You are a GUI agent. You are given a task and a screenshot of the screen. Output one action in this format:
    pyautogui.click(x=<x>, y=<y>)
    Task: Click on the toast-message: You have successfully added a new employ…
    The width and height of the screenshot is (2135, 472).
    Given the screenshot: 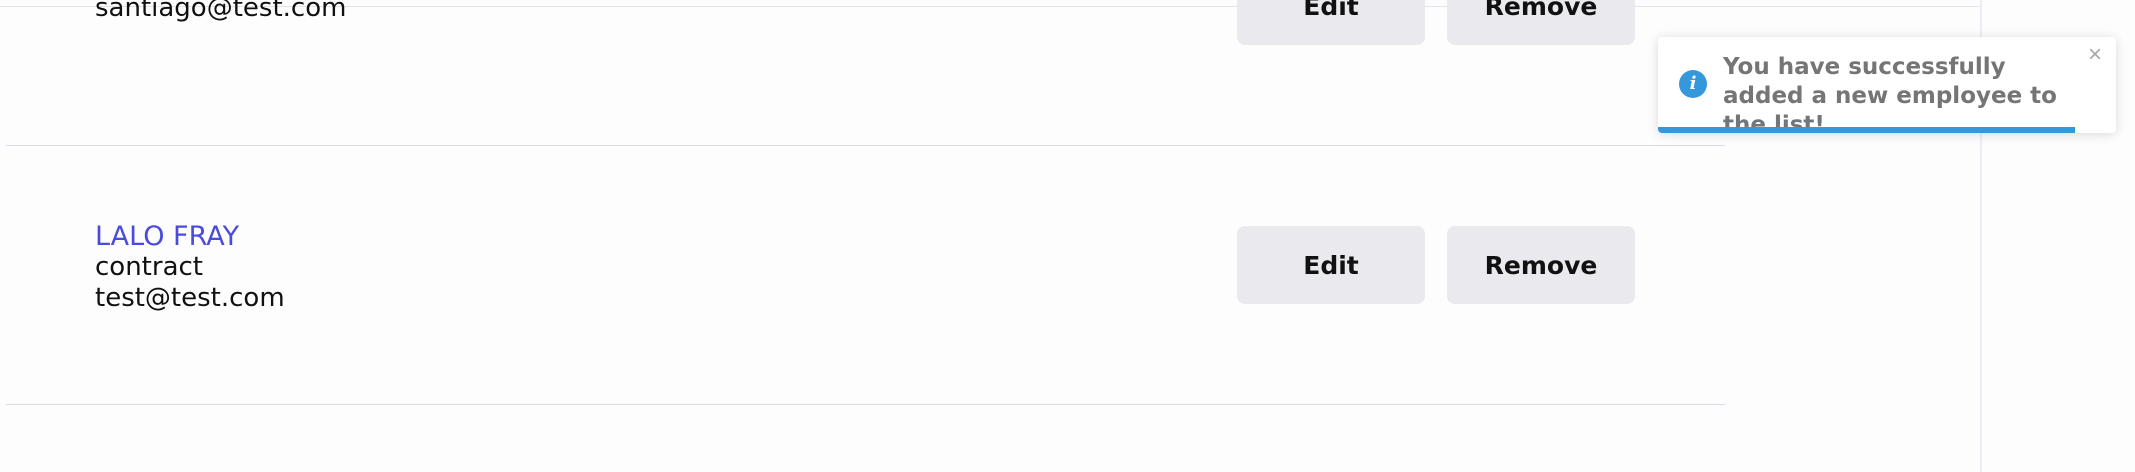 What is the action you would take?
    pyautogui.click(x=1890, y=93)
    